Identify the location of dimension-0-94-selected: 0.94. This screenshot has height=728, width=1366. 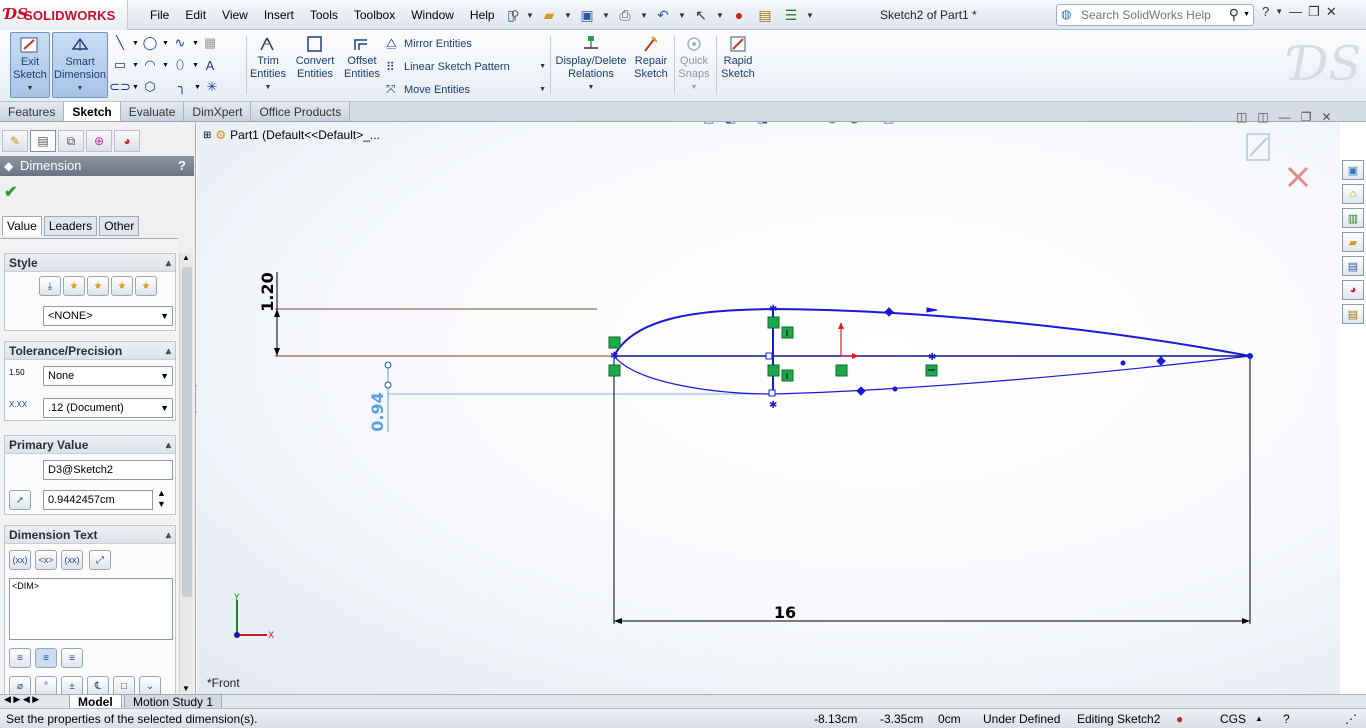
(569, 396).